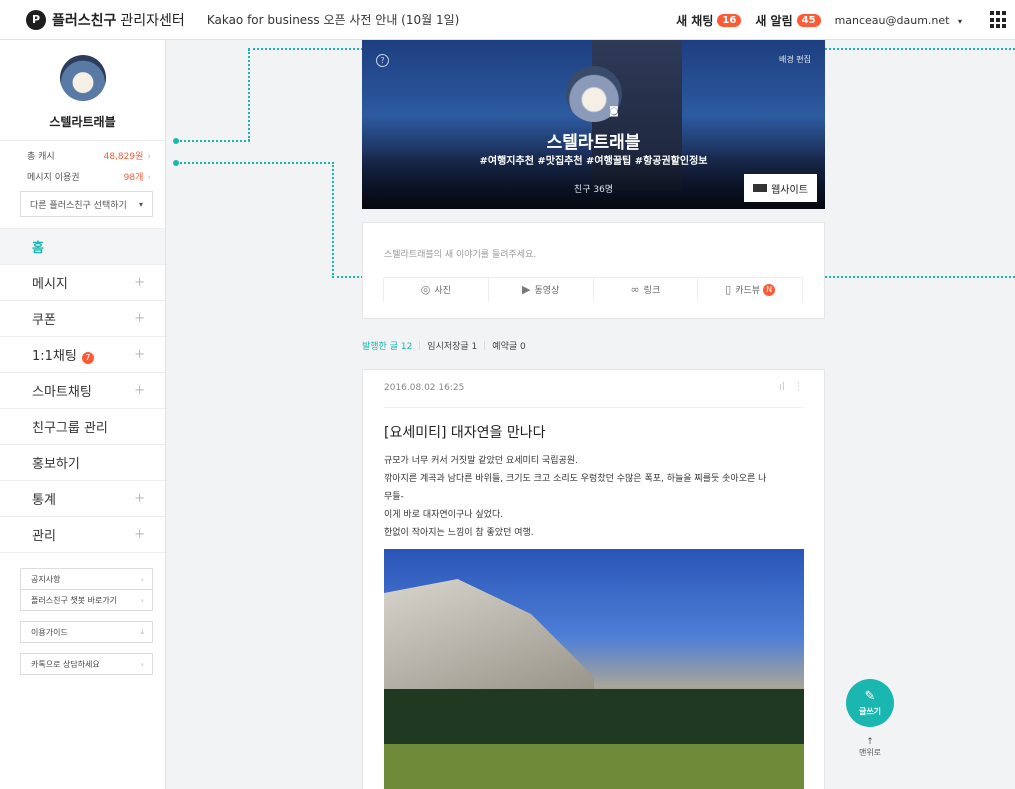  Describe the element at coordinates (465, 432) in the screenshot. I see `post-title: [요세미티] 대자연을 만나다` at that location.